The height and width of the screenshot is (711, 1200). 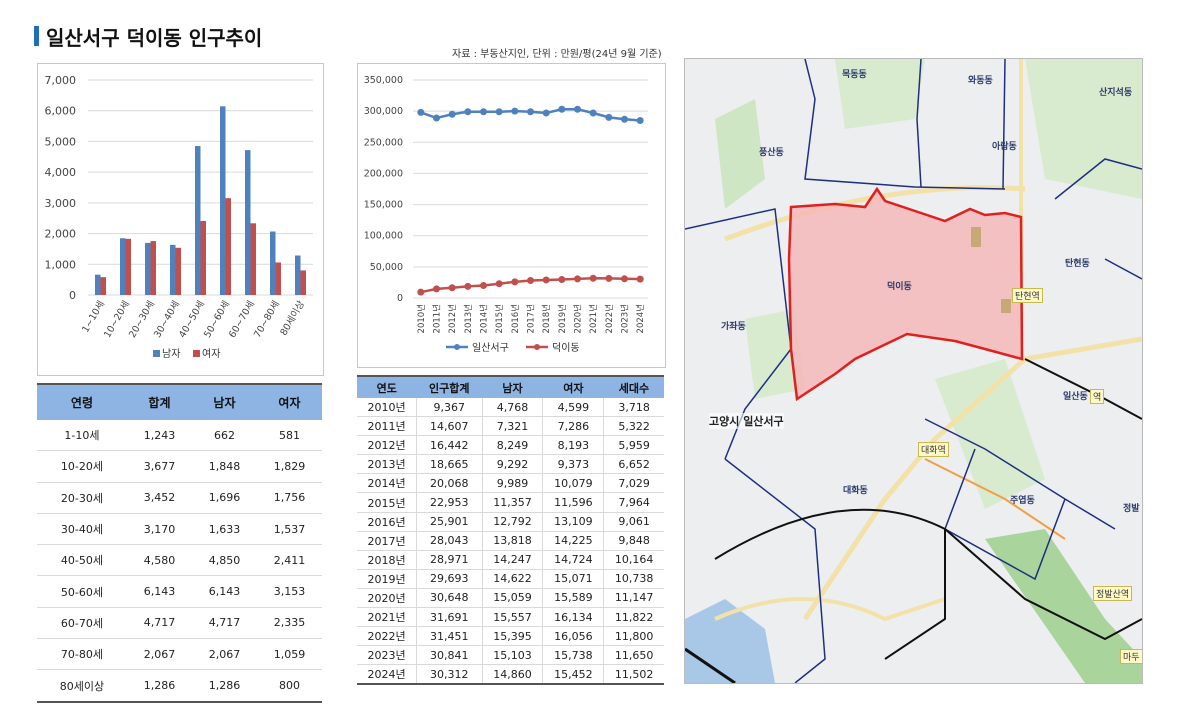 What do you see at coordinates (179, 591) in the screenshot?
I see `age-table-row: 50-60세 6,143 6,143 3,153` at bounding box center [179, 591].